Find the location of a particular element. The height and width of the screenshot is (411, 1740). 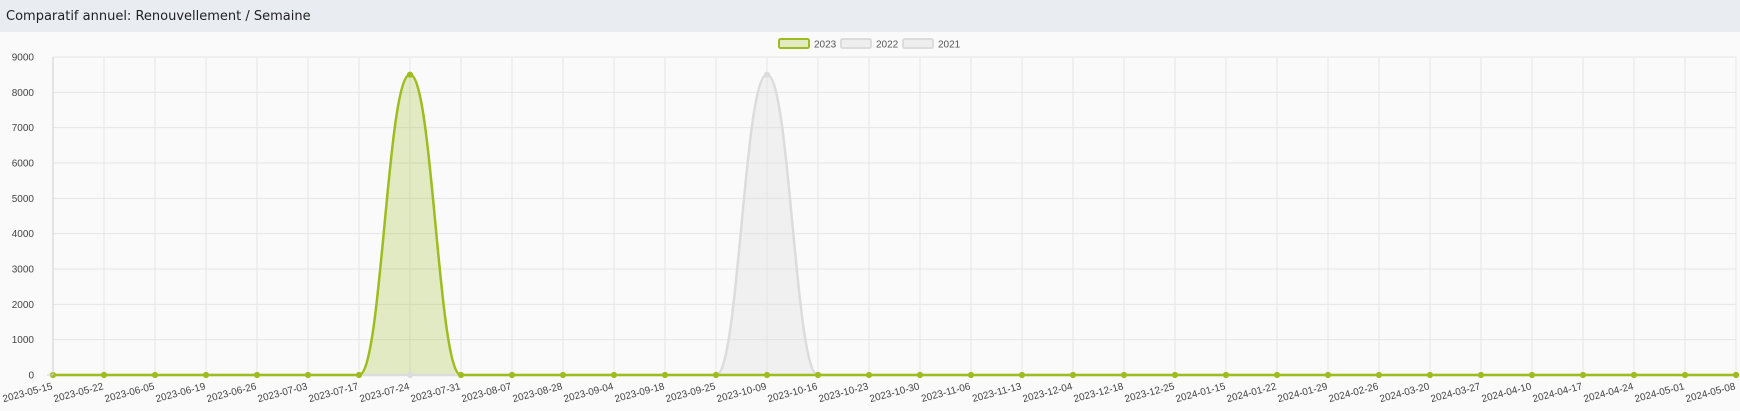

y-tick-label: 1000 is located at coordinates (23, 340).